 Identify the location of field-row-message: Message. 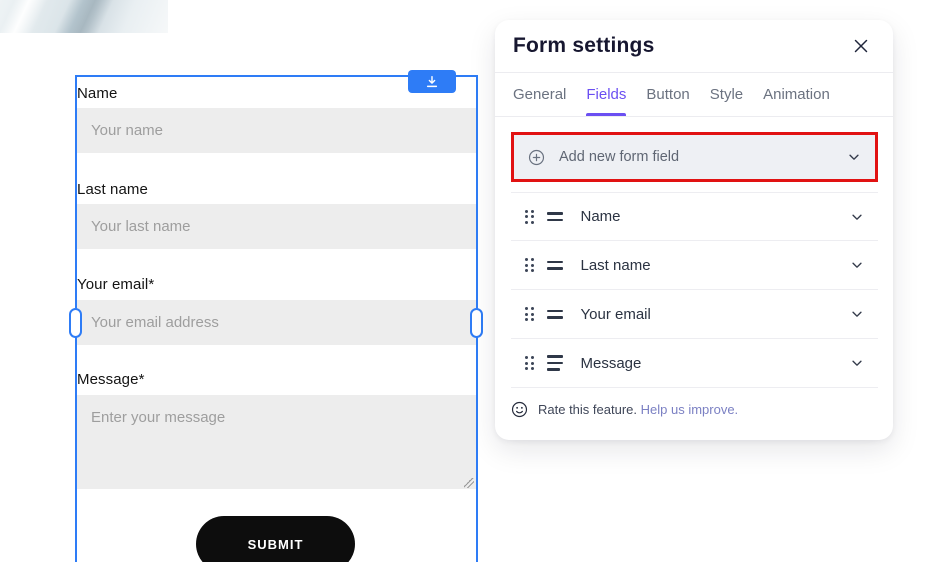
(694, 363).